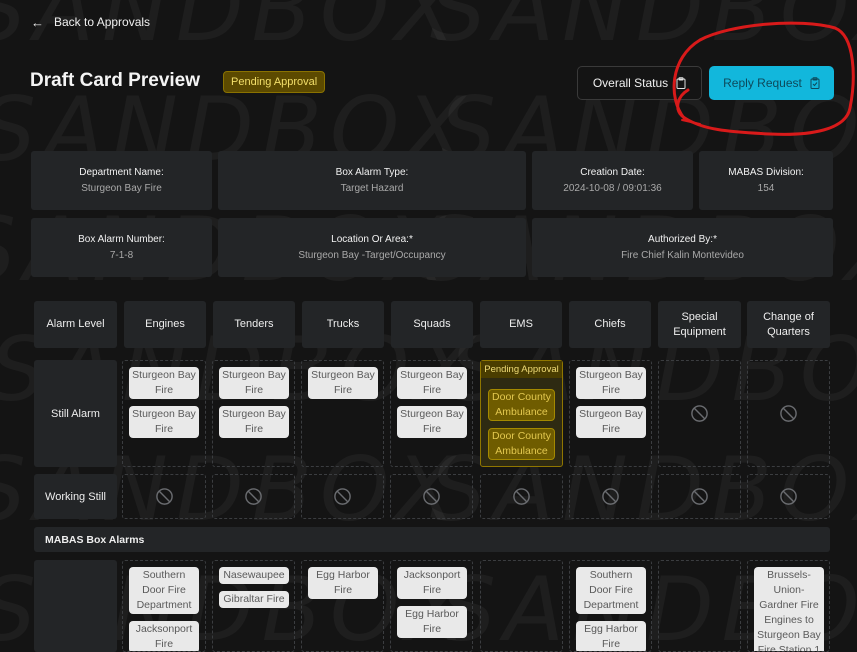 Image resolution: width=857 pixels, height=652 pixels. I want to click on slot-still-engines: Sturgeon Bay Fire Sturgeon Bay Fire, so click(164, 413).